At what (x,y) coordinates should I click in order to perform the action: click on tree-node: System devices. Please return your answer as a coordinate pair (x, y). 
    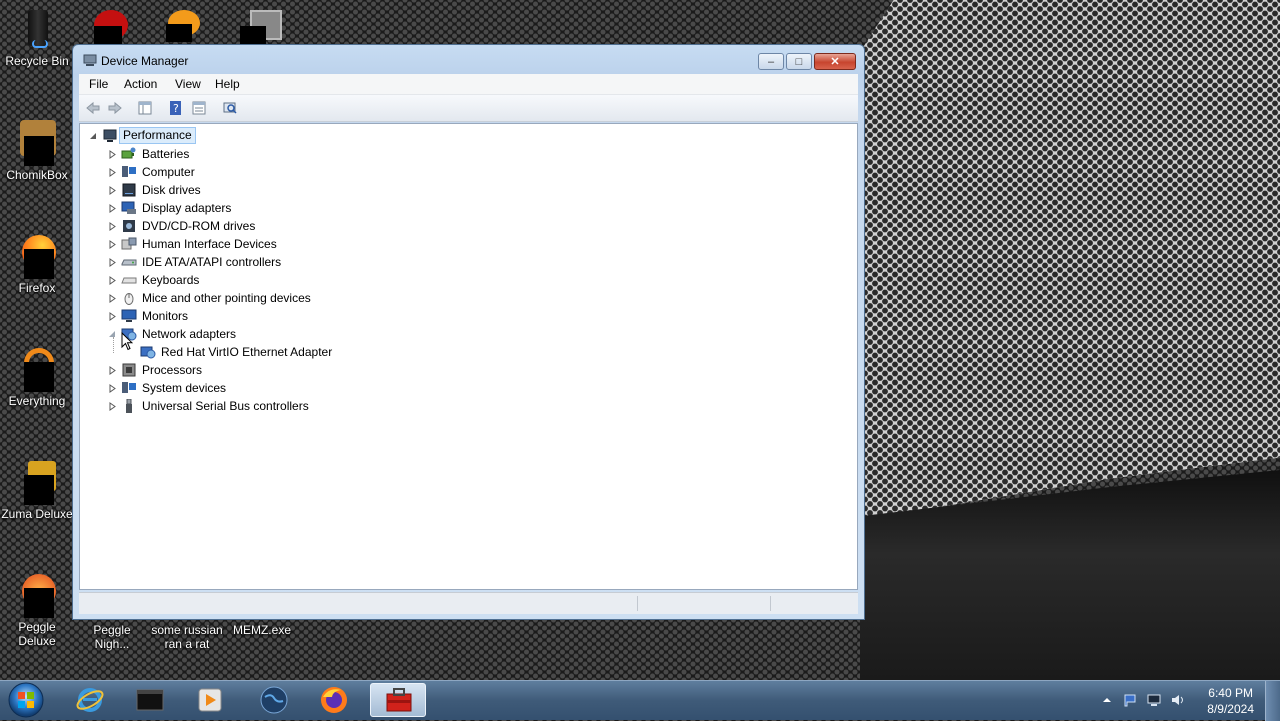
    Looking at the image, I should click on (230, 388).